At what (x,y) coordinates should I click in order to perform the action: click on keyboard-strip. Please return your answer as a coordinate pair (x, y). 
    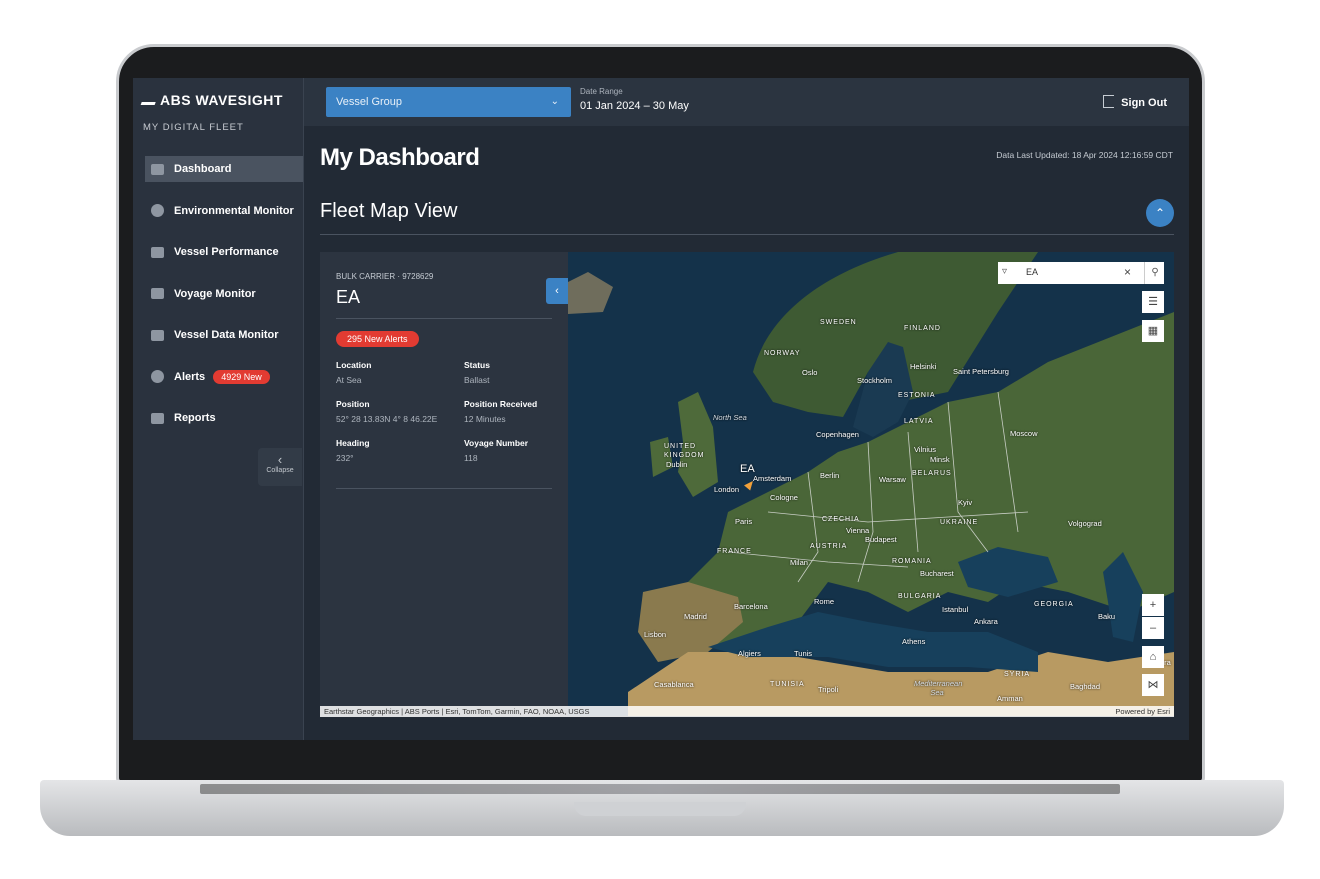
    Looking at the image, I should click on (660, 789).